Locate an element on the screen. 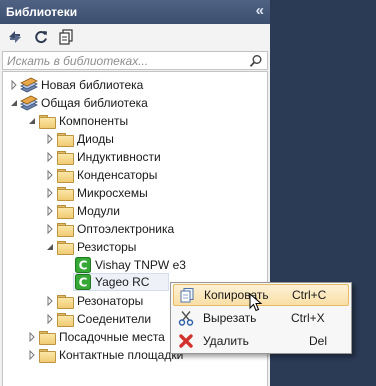 The image size is (376, 386). menu-item-shortcut: Ctrl+C is located at coordinates (309, 295).